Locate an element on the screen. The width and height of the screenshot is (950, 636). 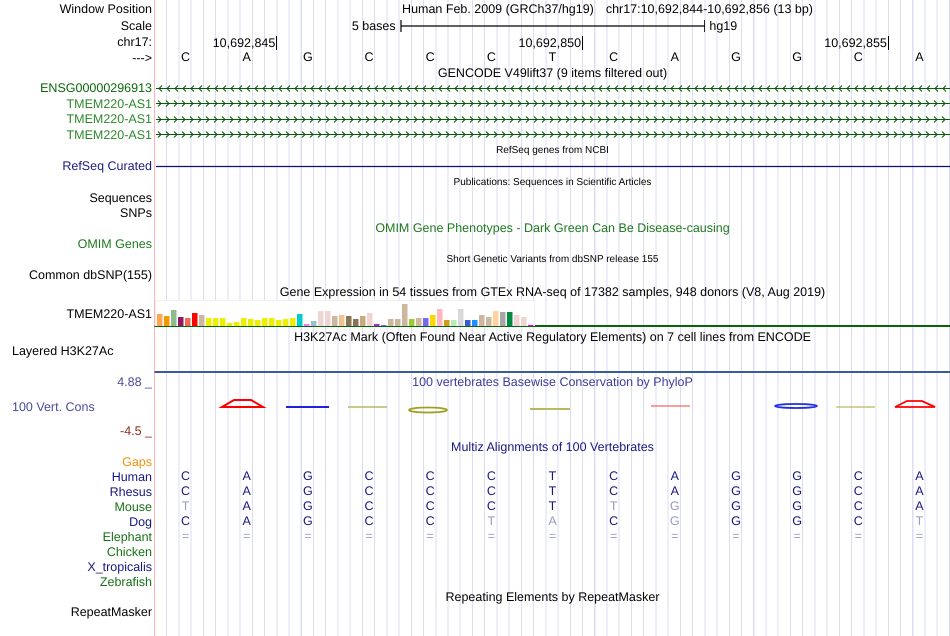
track-label: Layered H3K27Ac is located at coordinates (63, 351).